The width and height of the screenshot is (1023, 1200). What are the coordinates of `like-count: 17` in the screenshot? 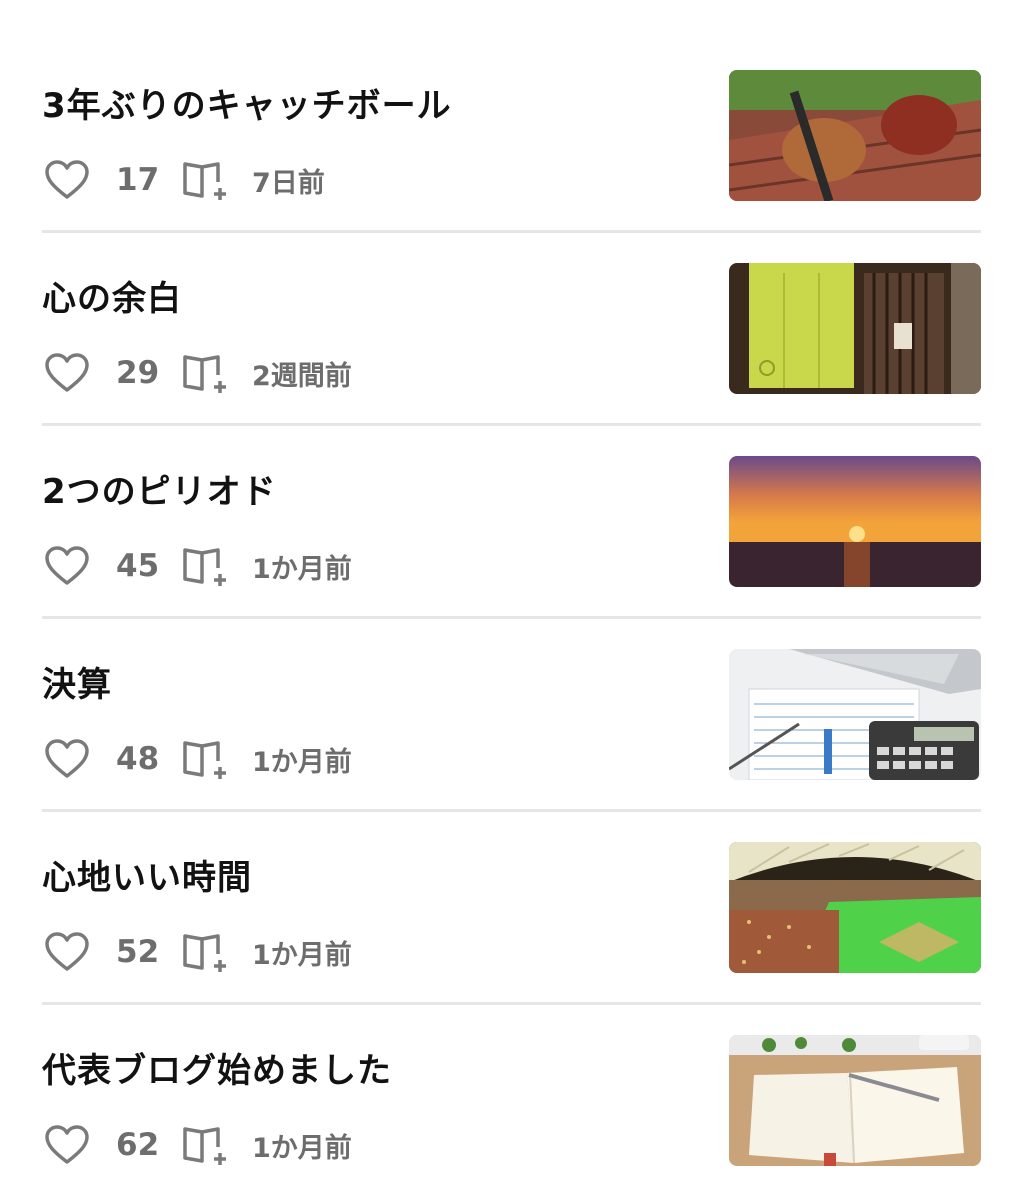 It's located at (138, 180).